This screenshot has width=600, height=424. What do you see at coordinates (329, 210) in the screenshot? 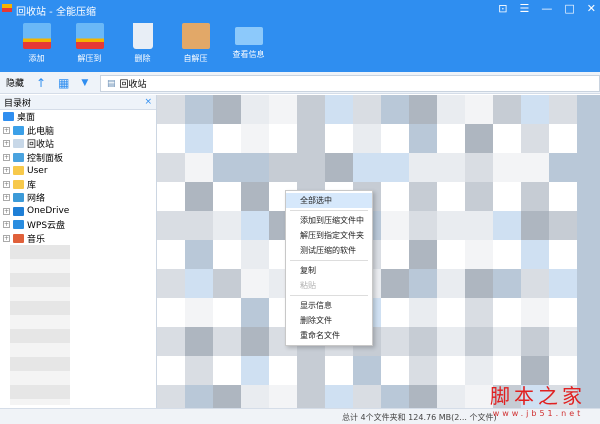
I see `menu-separator` at bounding box center [329, 210].